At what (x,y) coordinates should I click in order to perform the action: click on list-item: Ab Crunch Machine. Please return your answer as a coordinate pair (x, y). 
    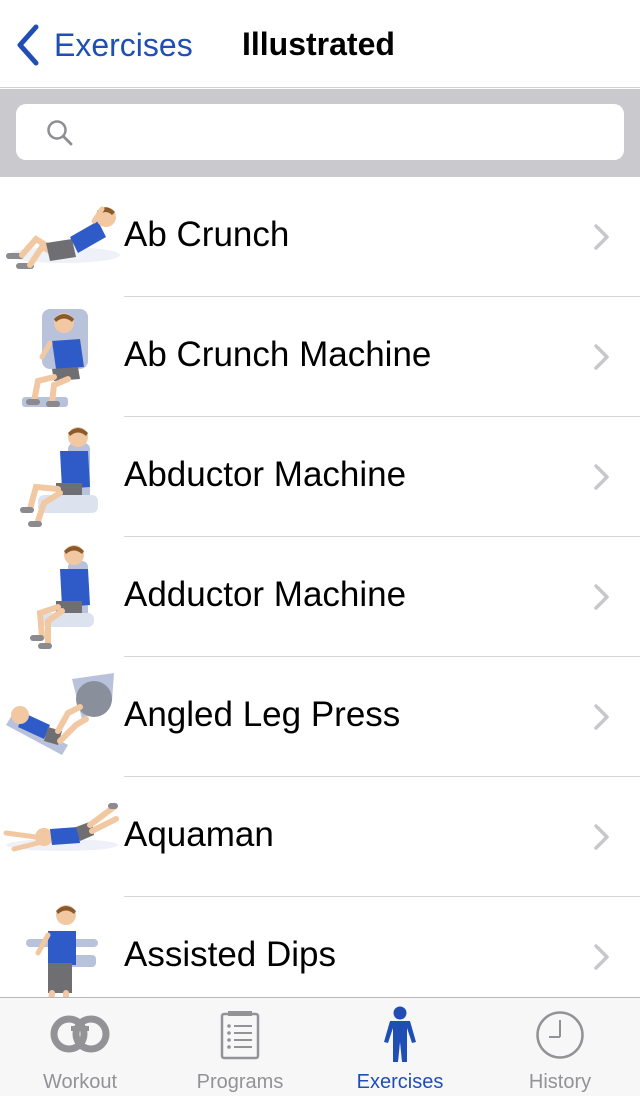
    Looking at the image, I should click on (320, 357).